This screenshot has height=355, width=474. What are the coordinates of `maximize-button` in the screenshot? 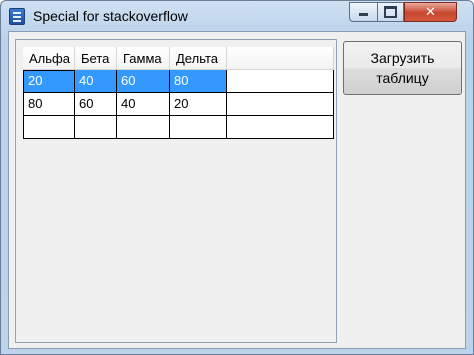 It's located at (390, 12).